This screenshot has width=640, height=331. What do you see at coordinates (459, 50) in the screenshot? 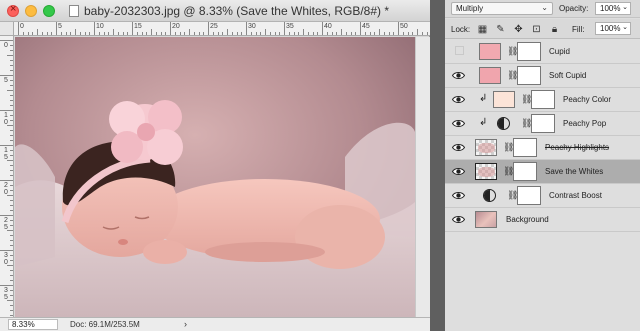
I see `visibility-toggle` at bounding box center [459, 50].